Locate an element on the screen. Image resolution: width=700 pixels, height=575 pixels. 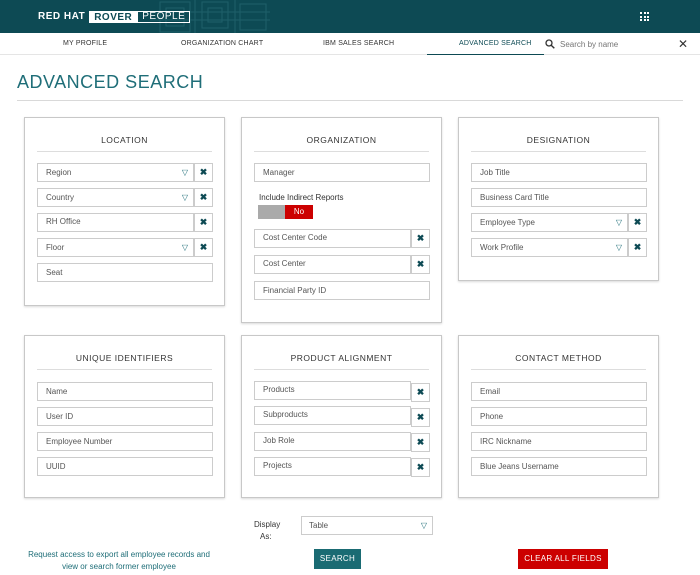
projects-field: Projects is located at coordinates (332, 466).